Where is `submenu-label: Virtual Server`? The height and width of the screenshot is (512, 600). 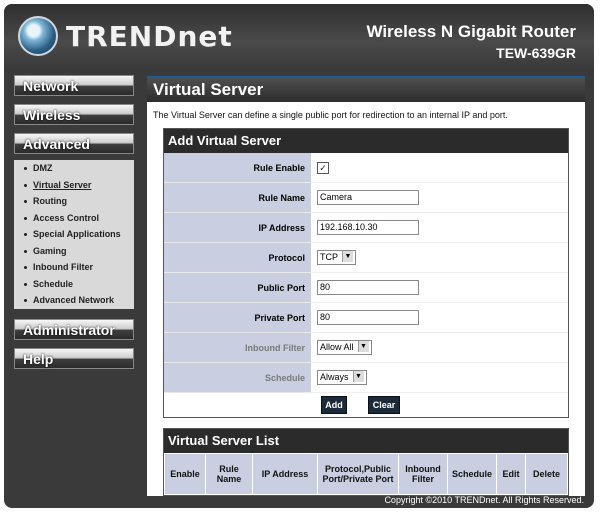
submenu-label: Virtual Server is located at coordinates (62, 184).